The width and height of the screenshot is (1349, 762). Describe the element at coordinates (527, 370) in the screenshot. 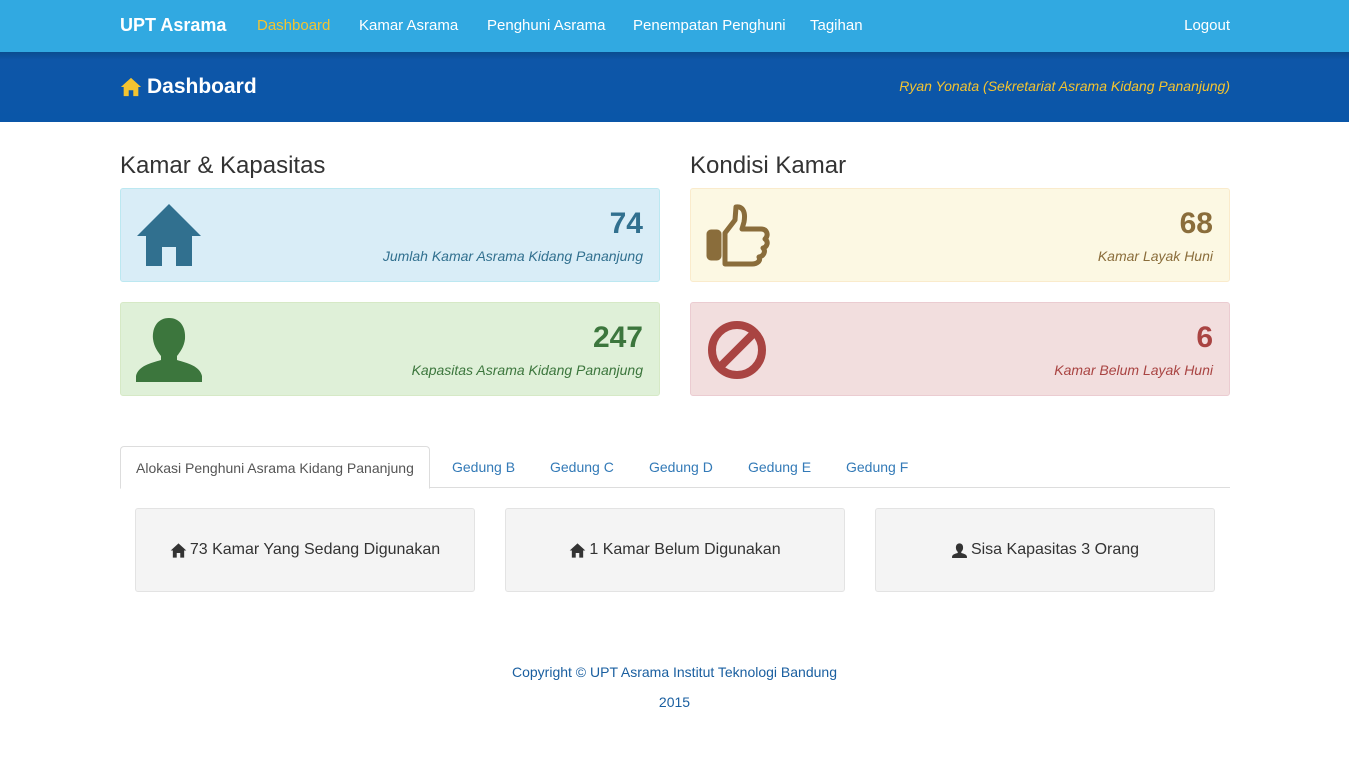

I see `stat-caption: Kapasitas Asrama Kidang Pananjung` at that location.